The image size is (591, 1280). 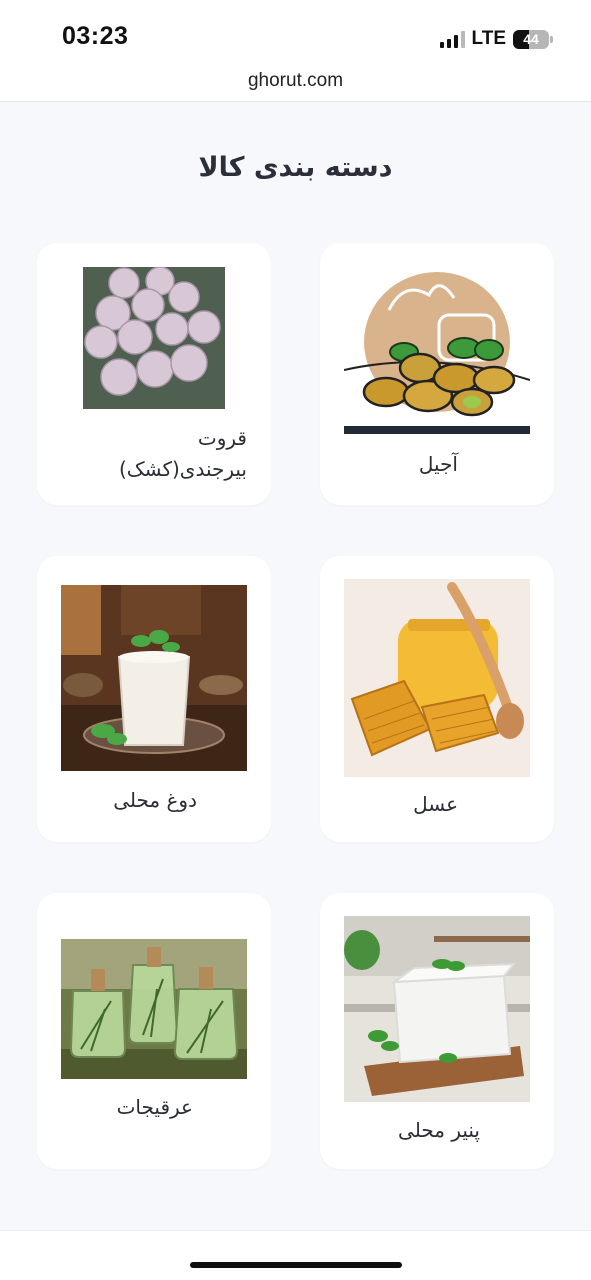 I want to click on category-card-qurut: قروت بیرجندی(کشک), so click(x=154, y=374).